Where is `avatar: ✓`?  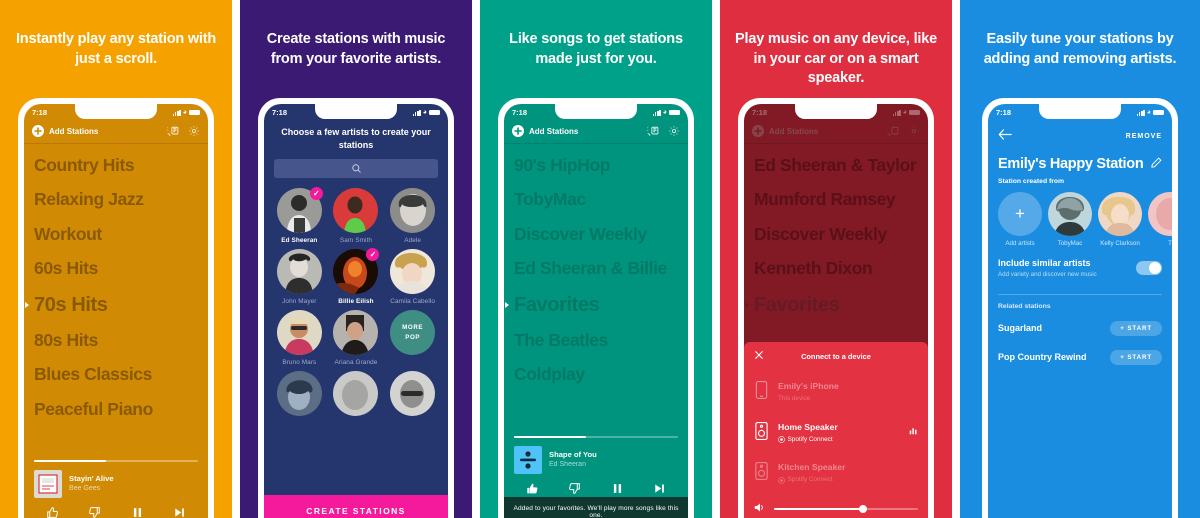 avatar: ✓ is located at coordinates (356, 271).